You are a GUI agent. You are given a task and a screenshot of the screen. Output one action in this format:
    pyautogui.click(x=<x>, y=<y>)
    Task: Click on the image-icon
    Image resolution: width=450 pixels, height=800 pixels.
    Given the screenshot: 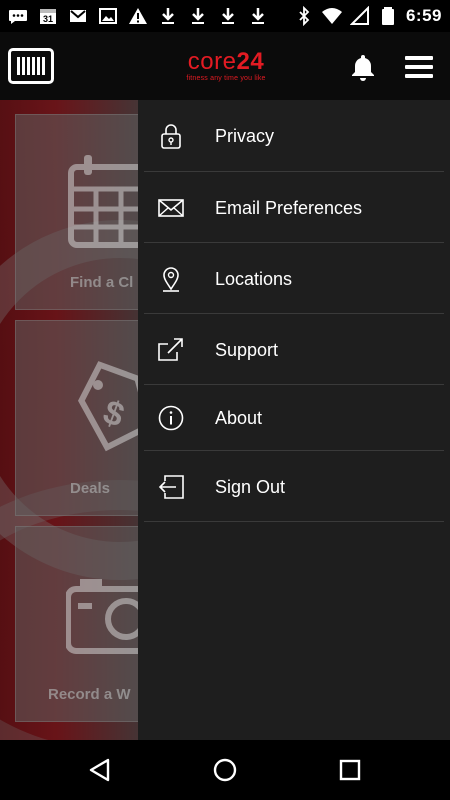 What is the action you would take?
    pyautogui.click(x=108, y=16)
    